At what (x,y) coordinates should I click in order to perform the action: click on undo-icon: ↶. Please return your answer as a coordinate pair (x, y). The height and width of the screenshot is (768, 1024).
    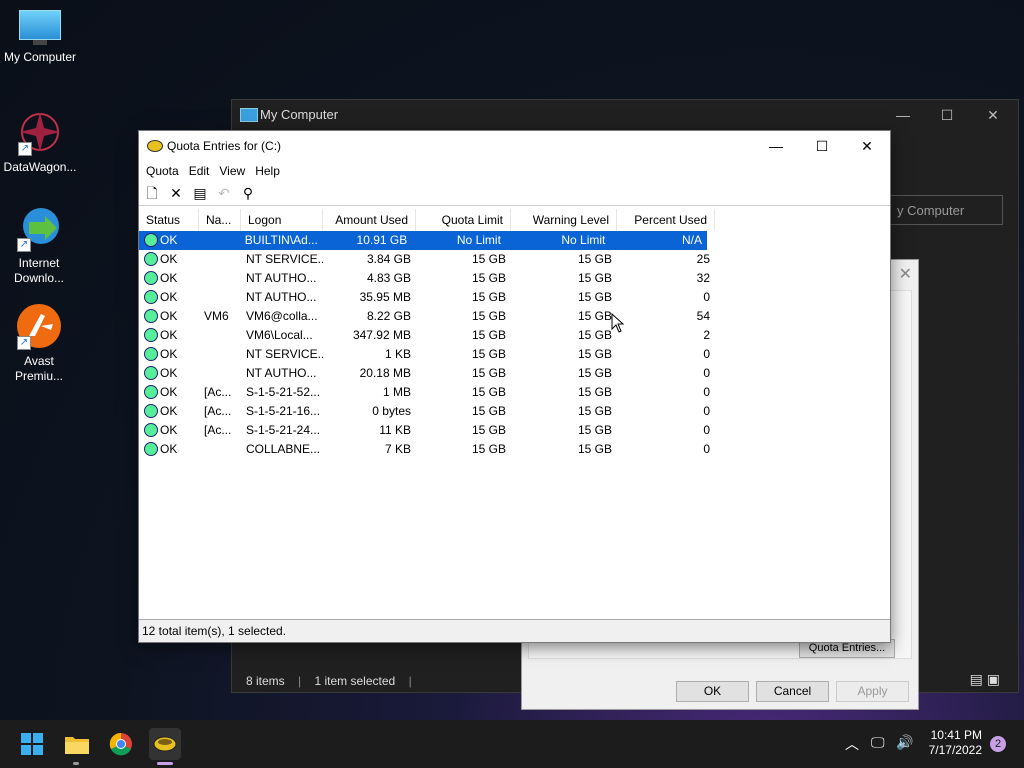
    Looking at the image, I should click on (224, 193).